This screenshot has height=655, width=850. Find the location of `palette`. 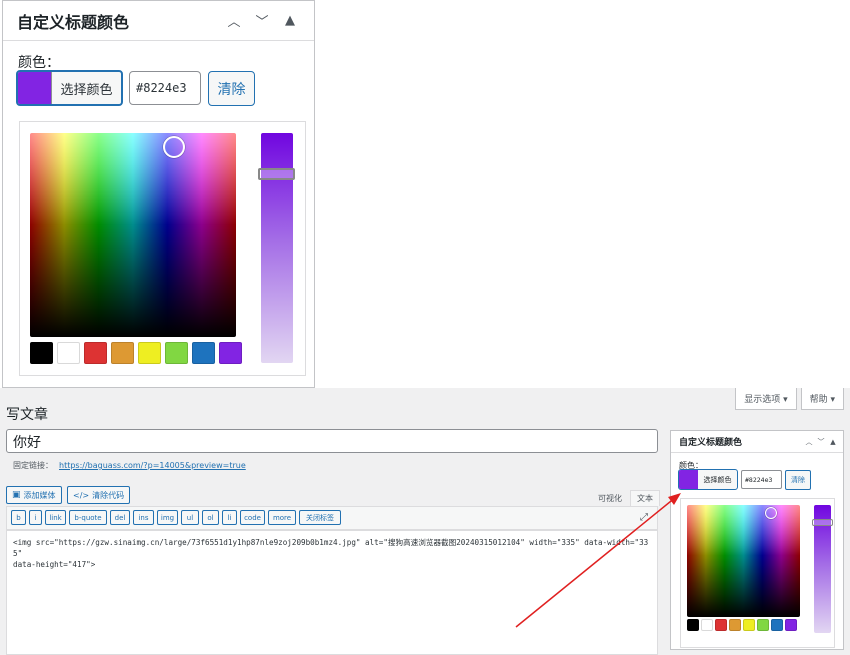

palette is located at coordinates (136, 353).